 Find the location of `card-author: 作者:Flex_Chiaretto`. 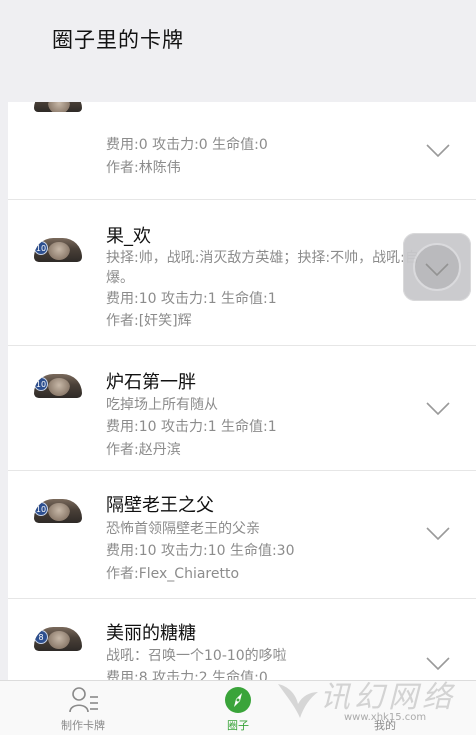

card-author: 作者:Flex_Chiaretto is located at coordinates (173, 574).